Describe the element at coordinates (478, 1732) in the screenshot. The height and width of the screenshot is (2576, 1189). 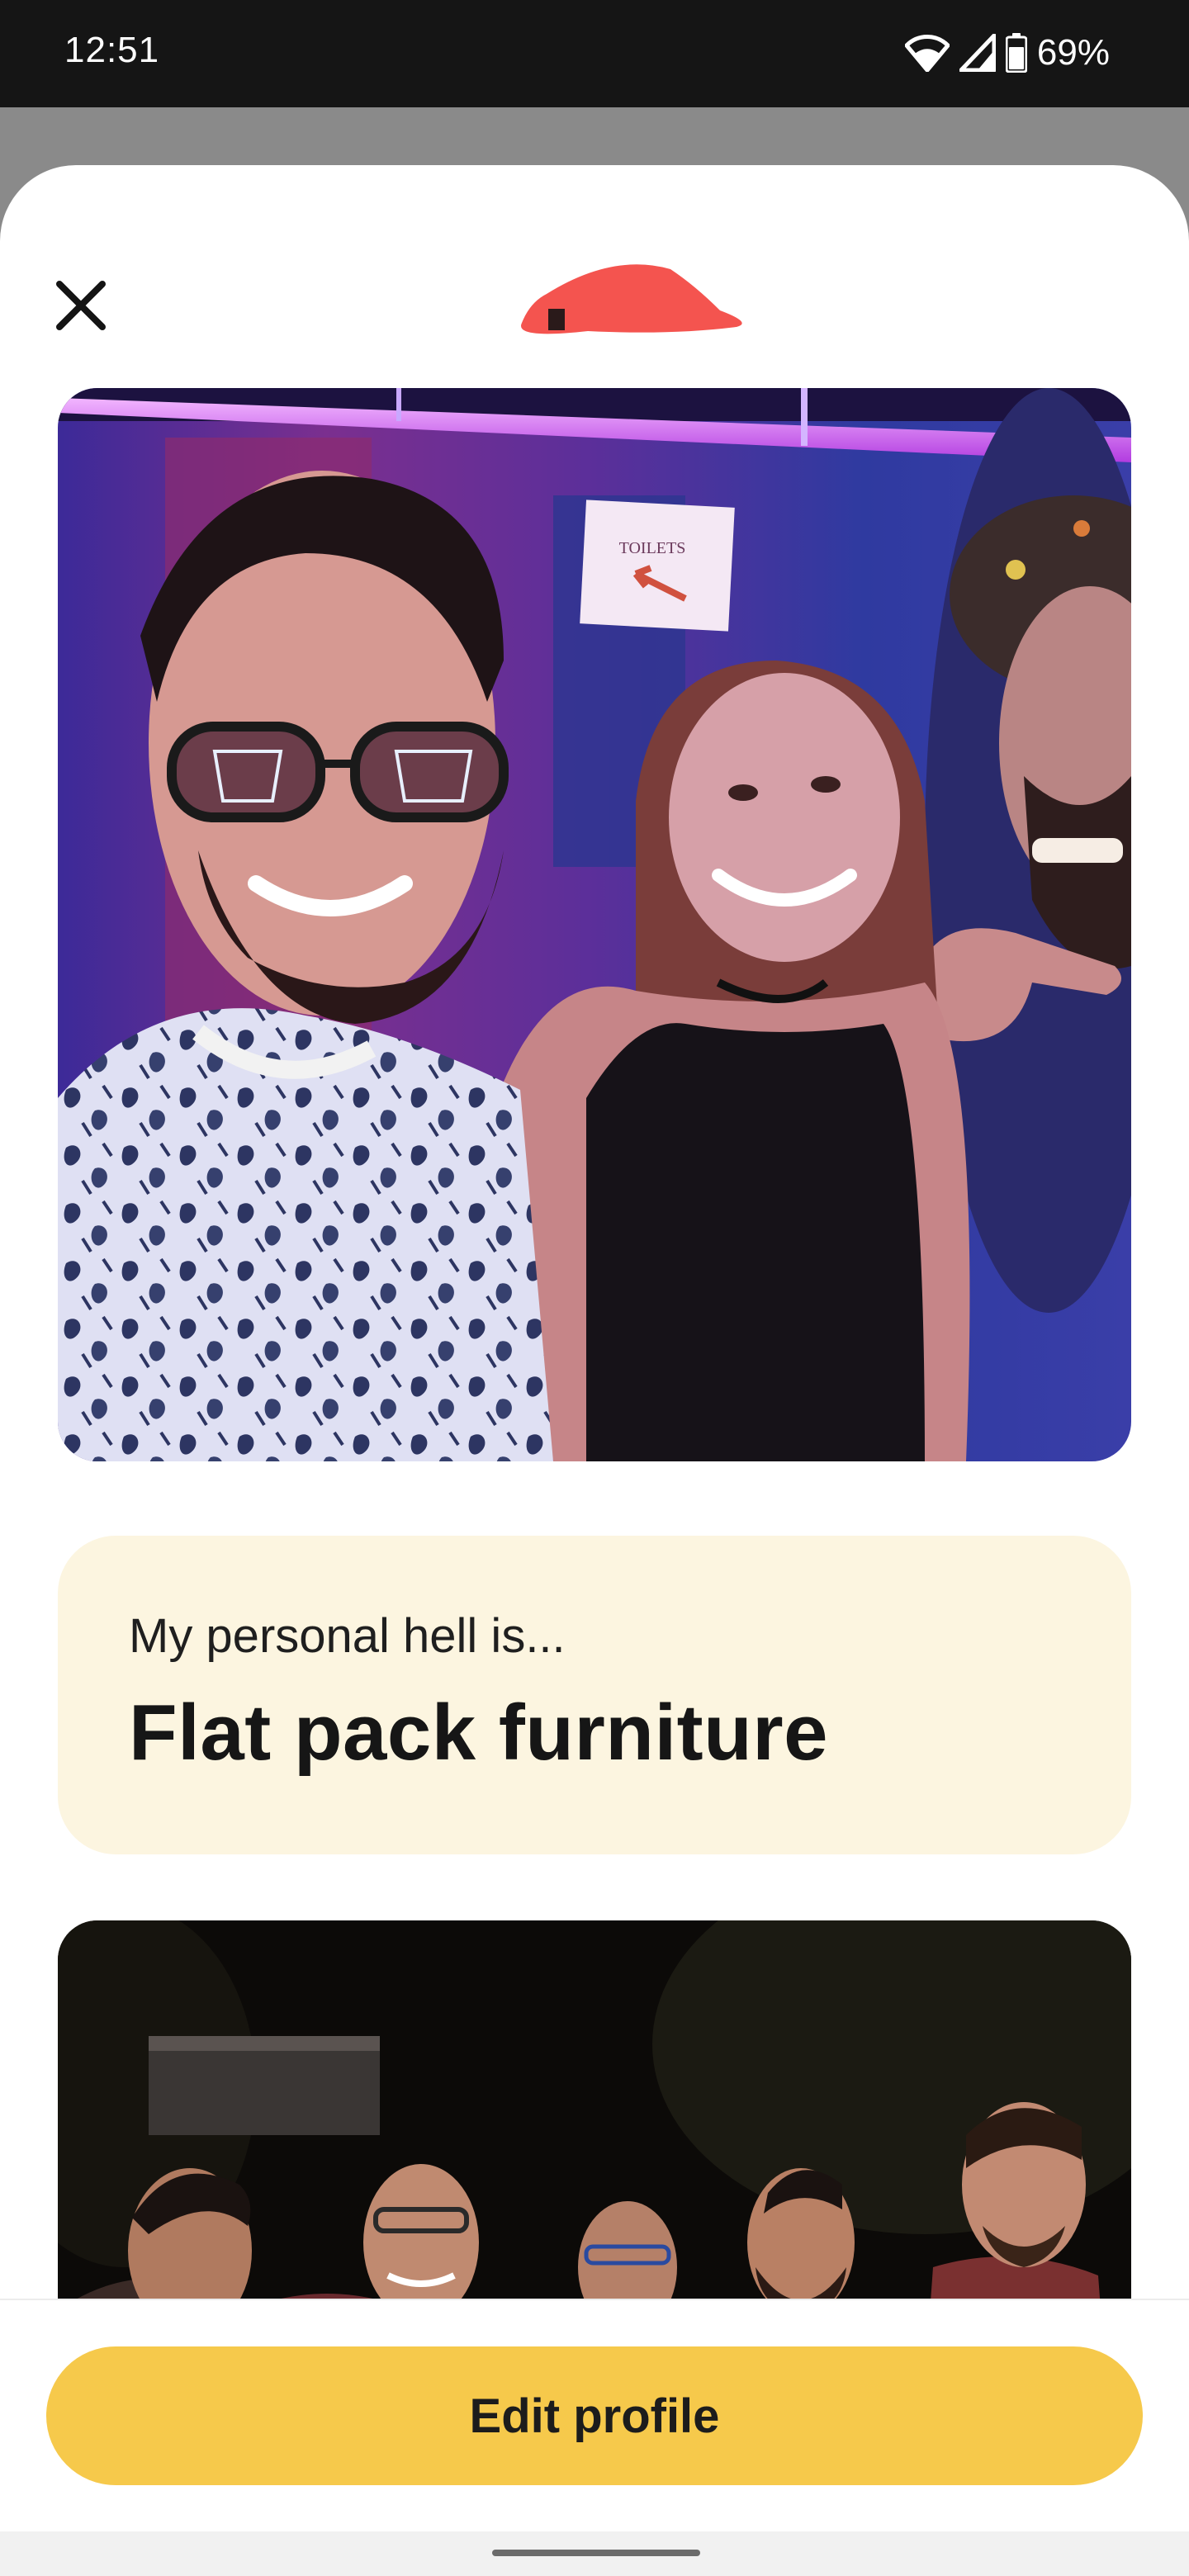
I see `prompt-answer: Flat pack furniture` at that location.